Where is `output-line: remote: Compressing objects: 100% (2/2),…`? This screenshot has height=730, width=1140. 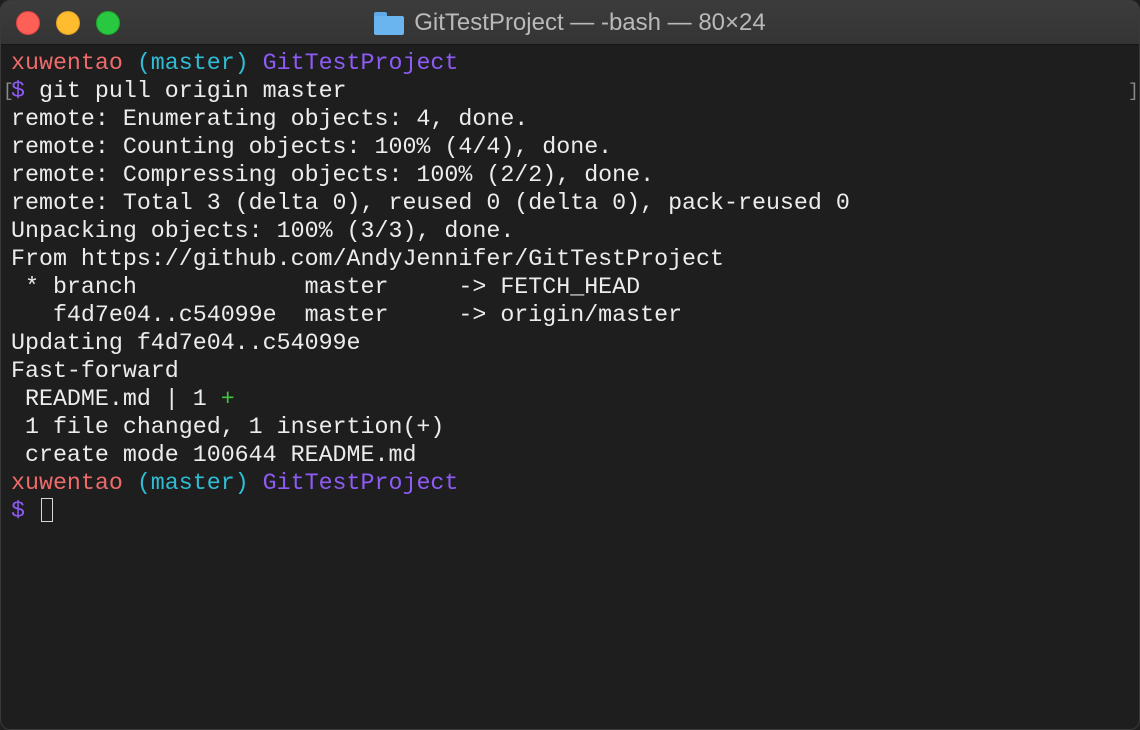
output-line: remote: Compressing objects: 100% (2/2),… is located at coordinates (333, 175).